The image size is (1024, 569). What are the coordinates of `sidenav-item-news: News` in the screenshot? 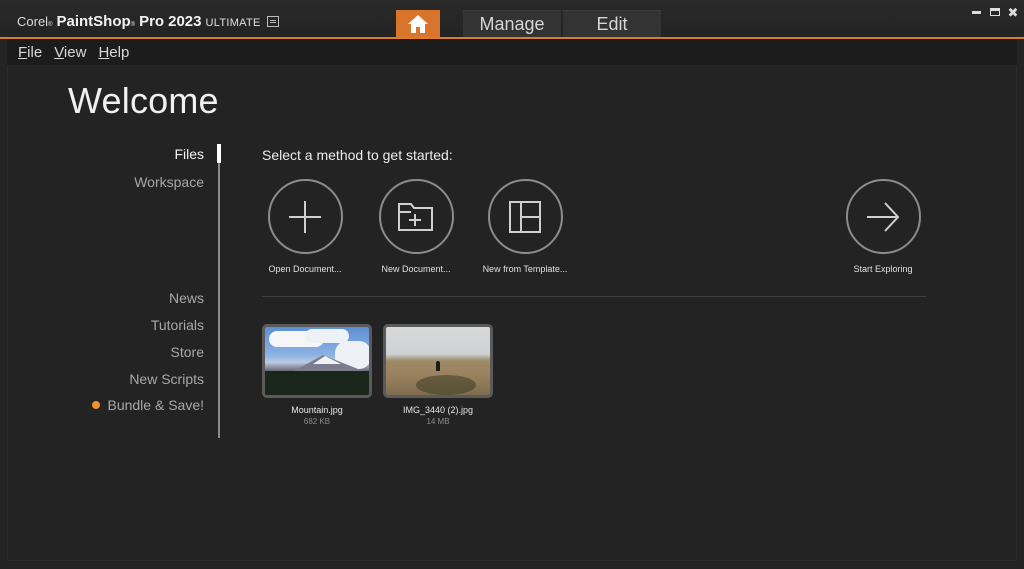 It's located at (186, 298).